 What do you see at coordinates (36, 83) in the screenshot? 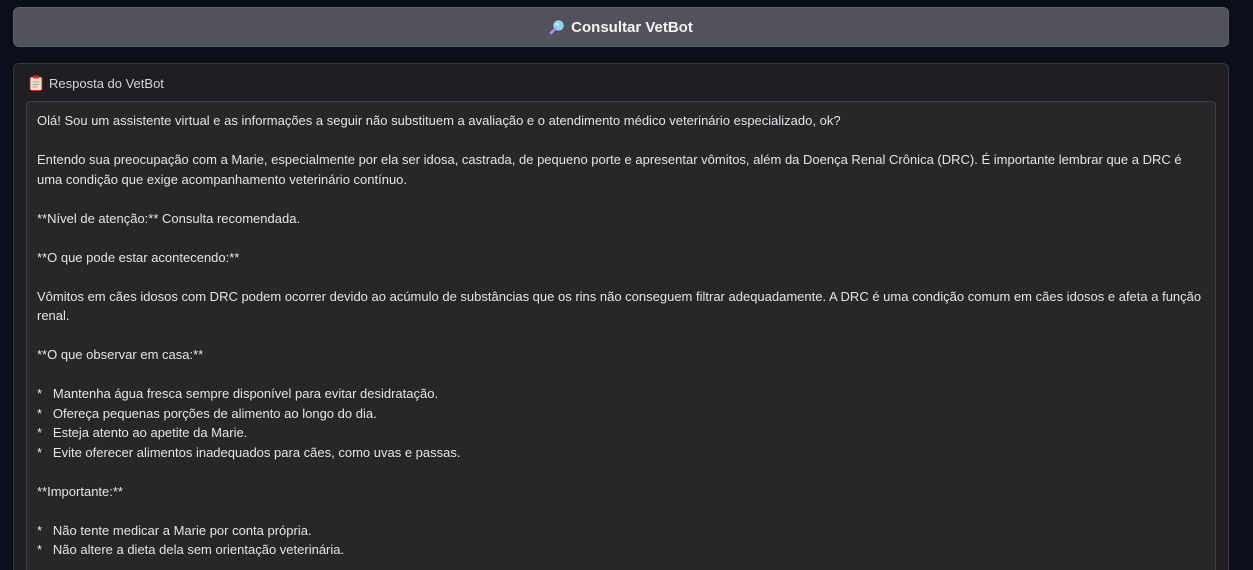
I see `clipboard-icon` at bounding box center [36, 83].